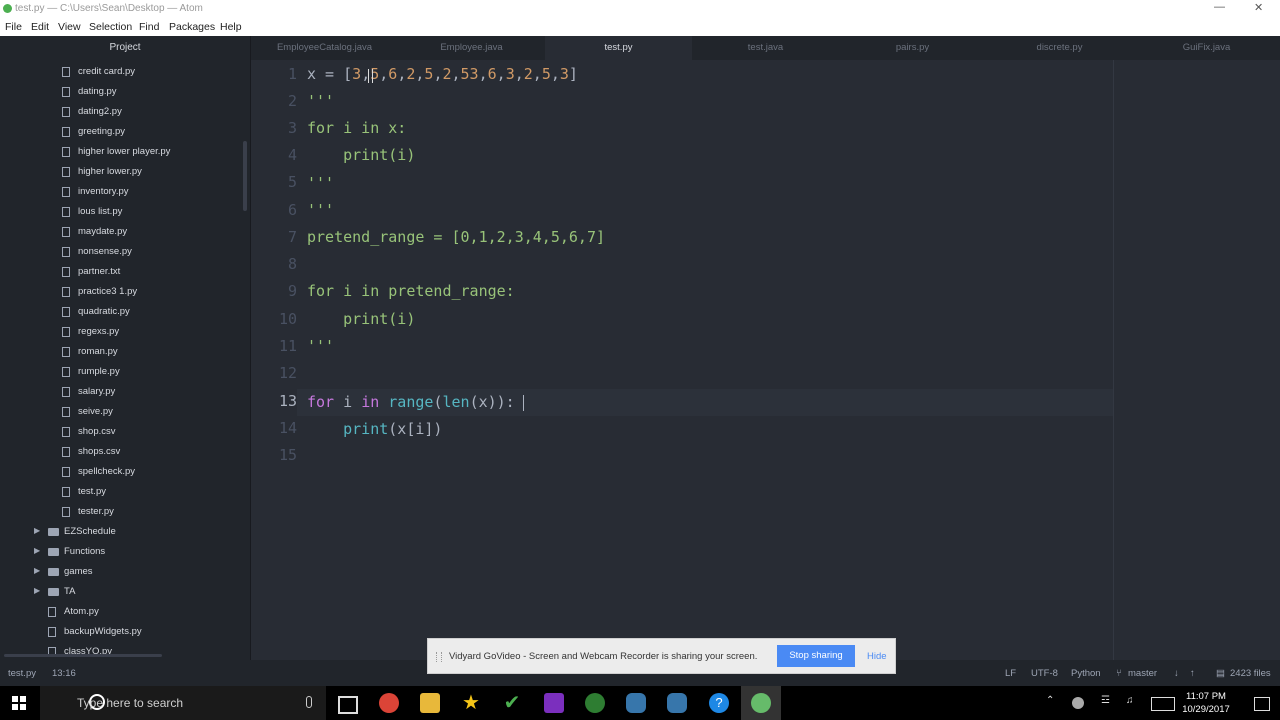  I want to click on check-app-icon: ✔, so click(512, 703).